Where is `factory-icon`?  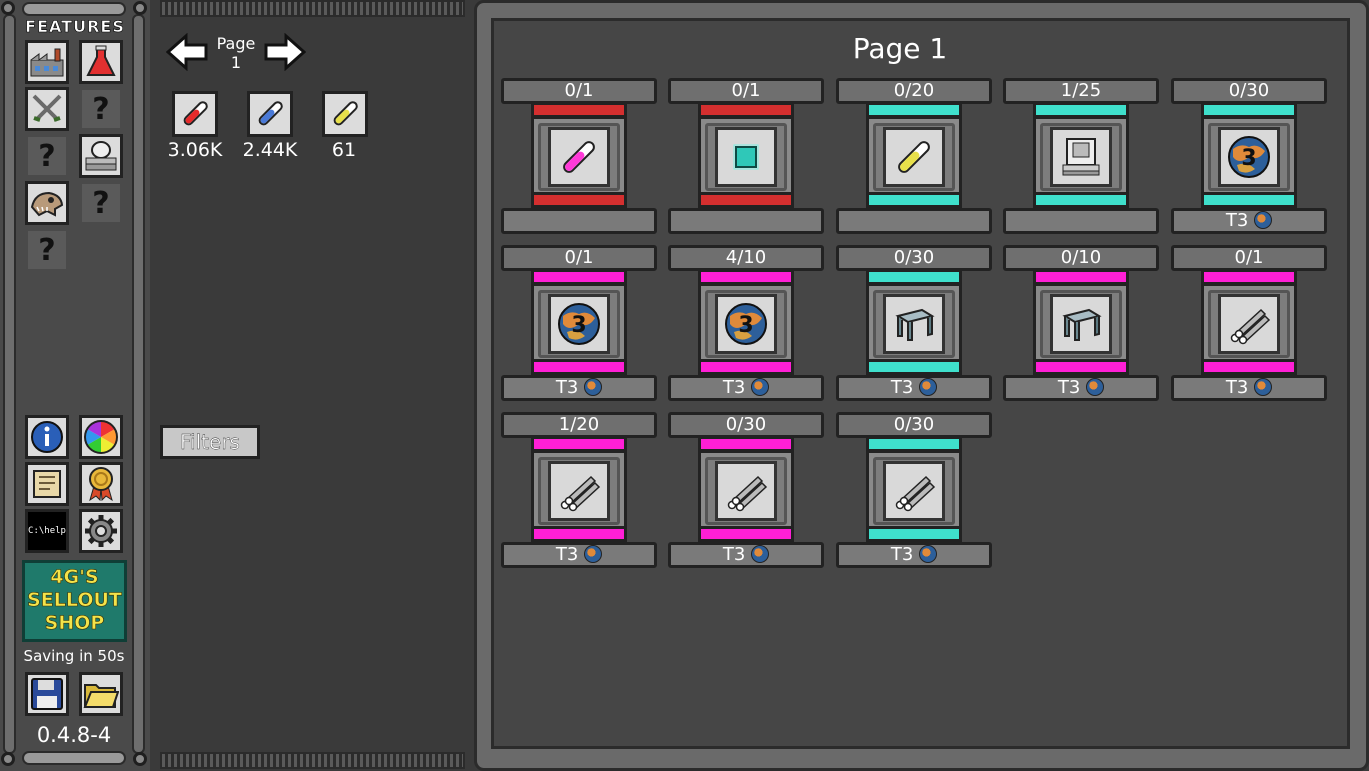
factory-icon is located at coordinates (47, 62).